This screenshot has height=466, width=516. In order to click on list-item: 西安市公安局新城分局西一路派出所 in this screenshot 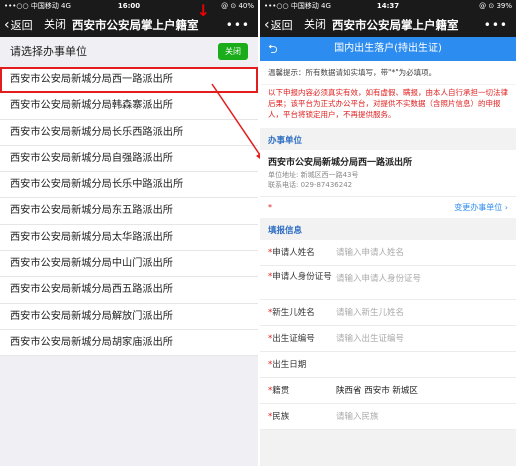, I will do `click(129, 80)`.